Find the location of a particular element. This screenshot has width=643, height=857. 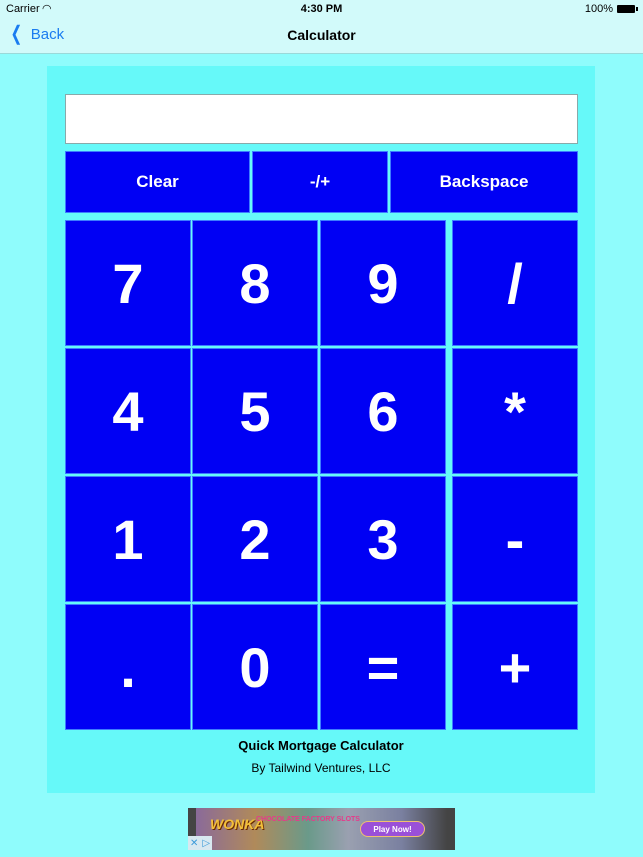

battery-icon is located at coordinates (627, 9).